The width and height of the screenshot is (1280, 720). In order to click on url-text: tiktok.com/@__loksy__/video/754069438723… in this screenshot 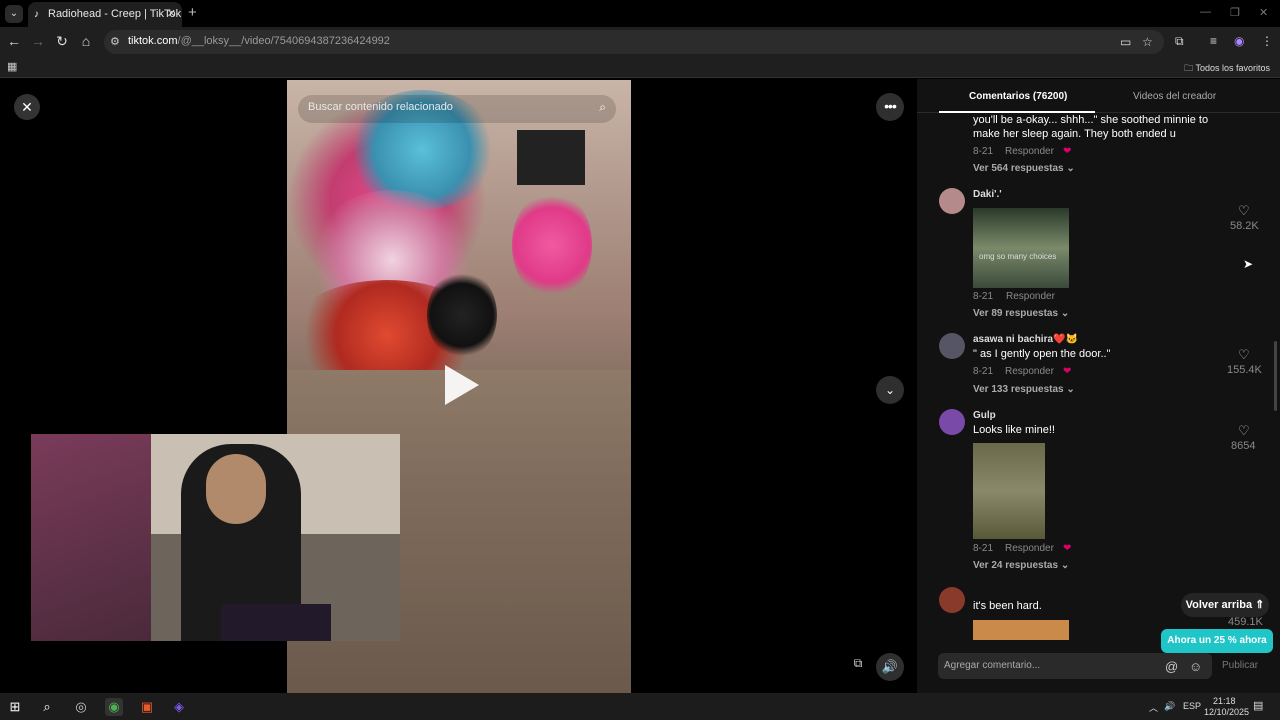, I will do `click(259, 41)`.